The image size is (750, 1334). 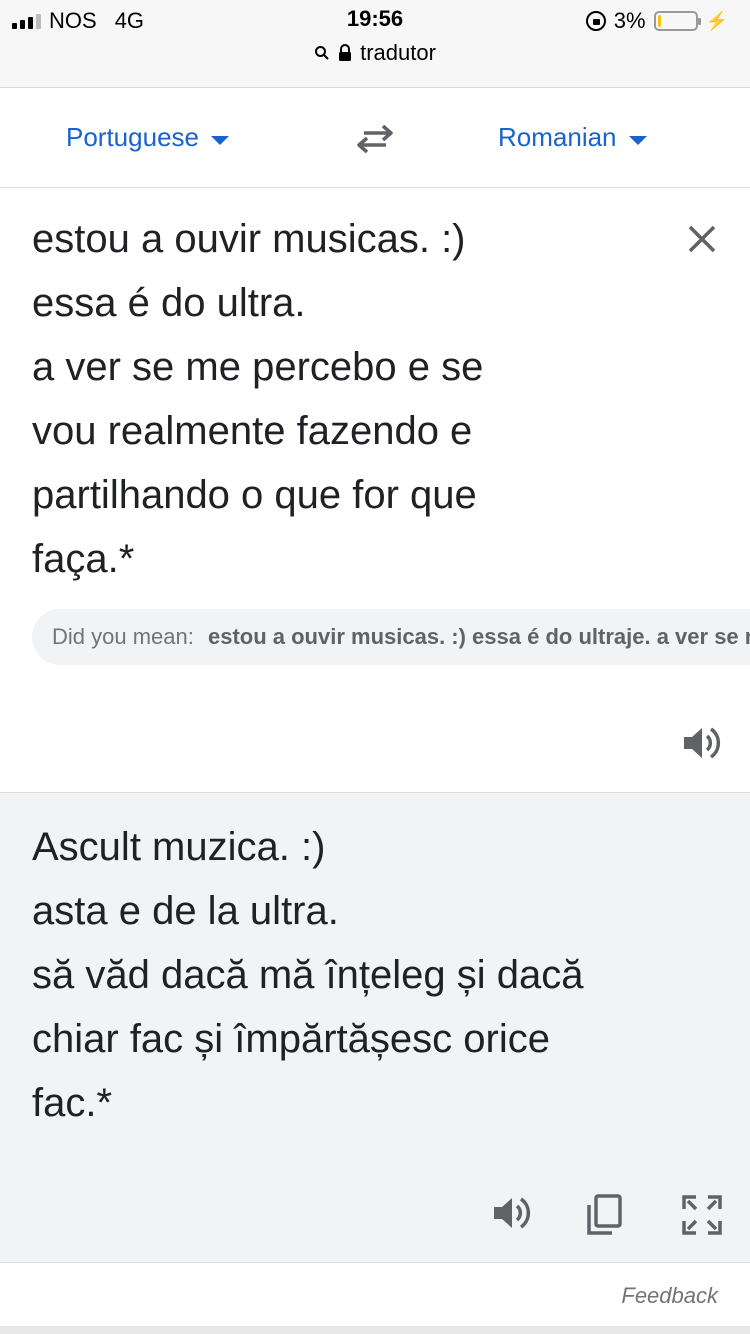 What do you see at coordinates (629, 20) in the screenshot?
I see `battery-percent: 3%` at bounding box center [629, 20].